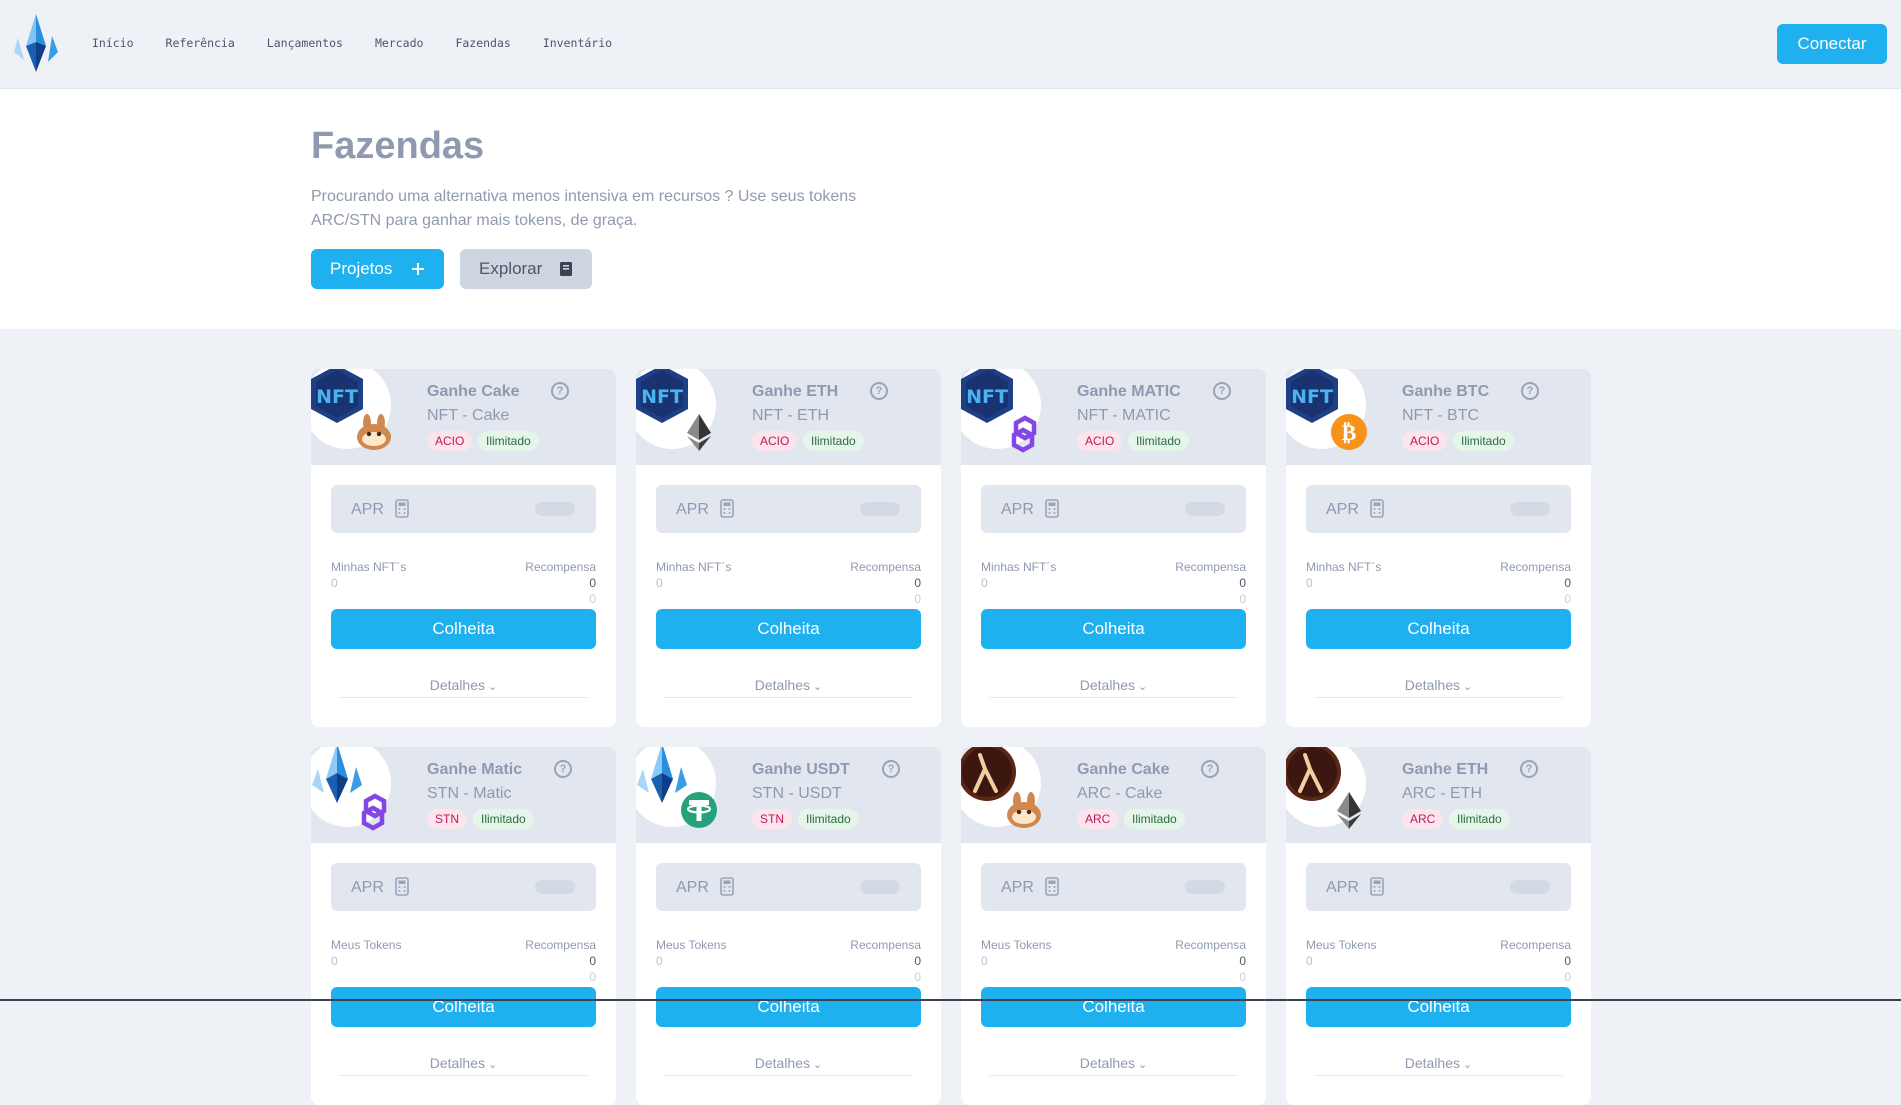 The height and width of the screenshot is (1105, 1901). Describe the element at coordinates (801, 769) in the screenshot. I see `farm-title: Ganhe USDT` at that location.